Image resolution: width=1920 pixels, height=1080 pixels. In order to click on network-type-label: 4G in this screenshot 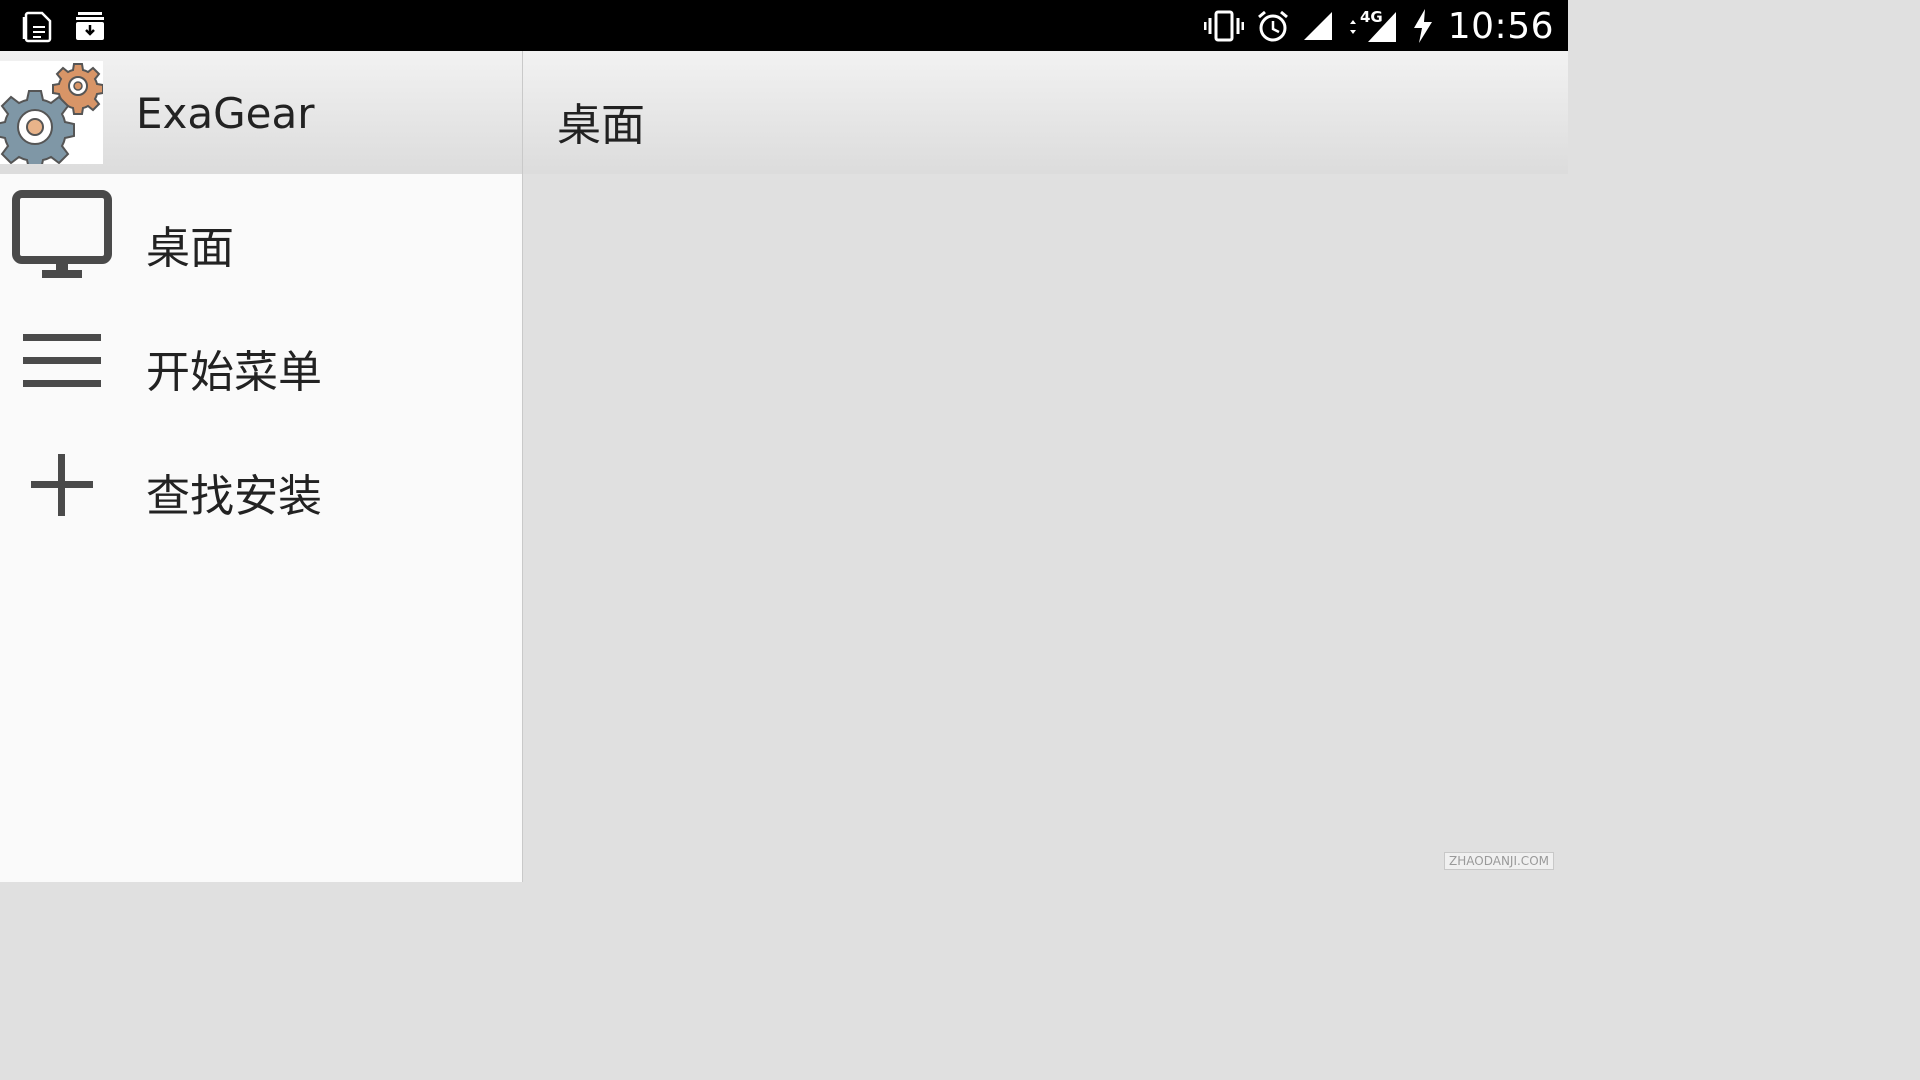, I will do `click(1371, 17)`.